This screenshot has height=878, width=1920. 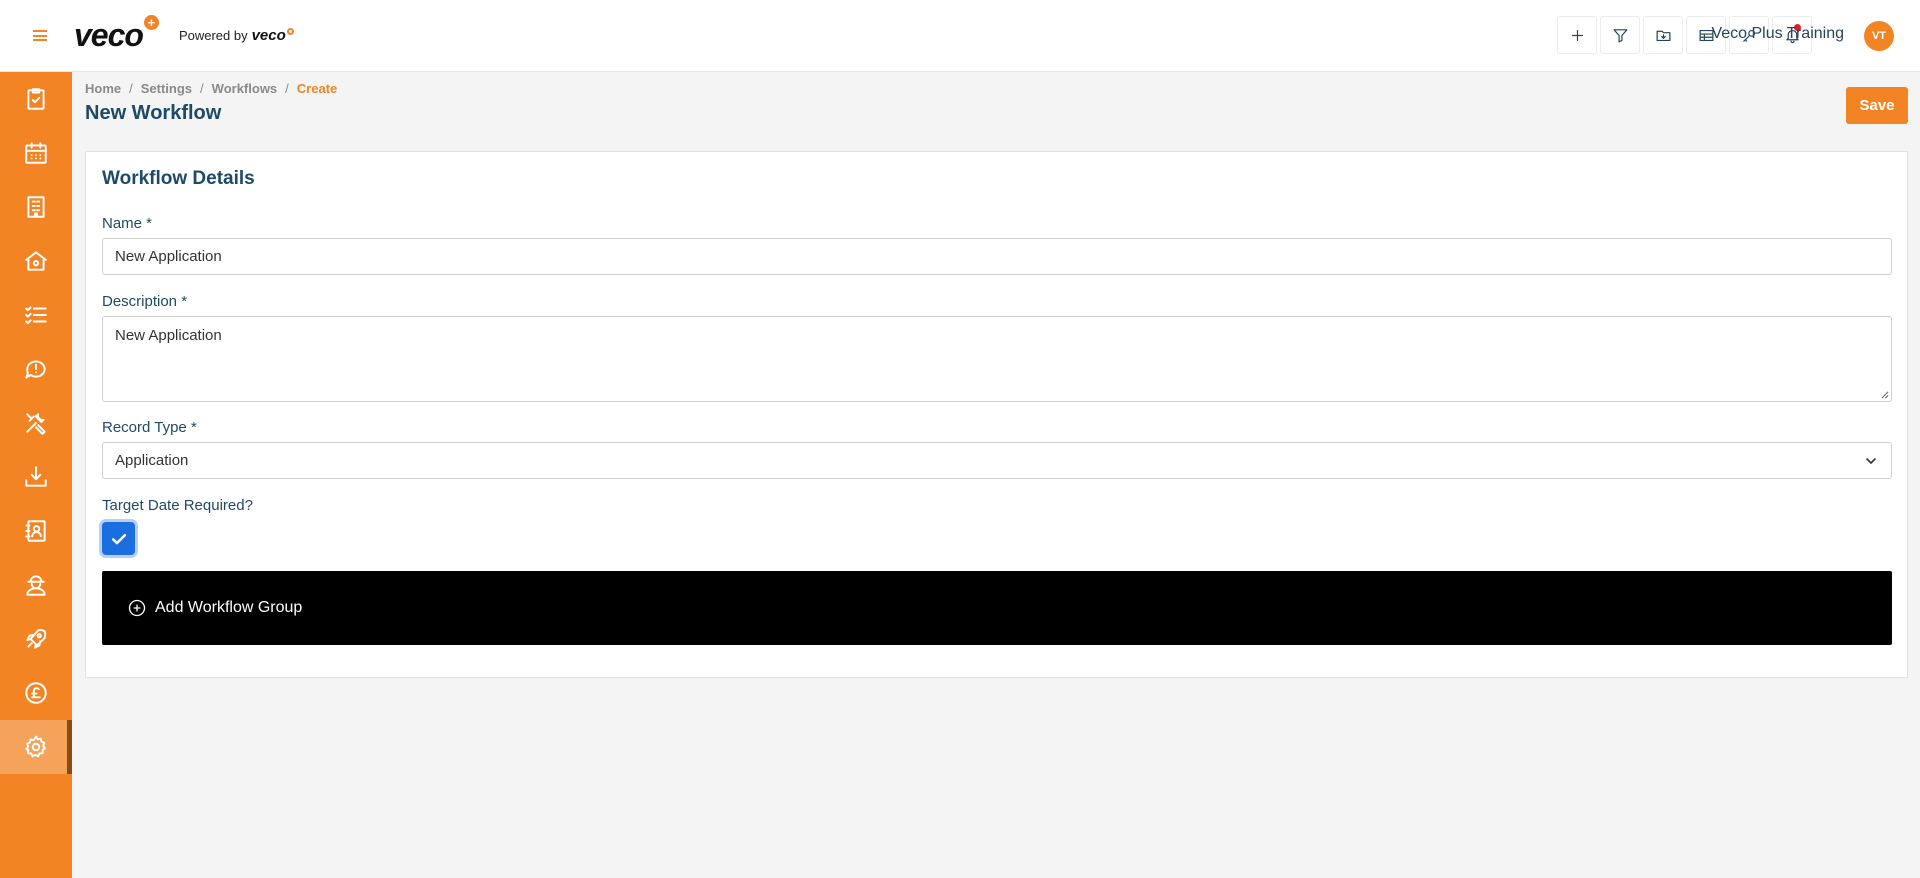 What do you see at coordinates (109, 35) in the screenshot?
I see `logo-text: veco` at bounding box center [109, 35].